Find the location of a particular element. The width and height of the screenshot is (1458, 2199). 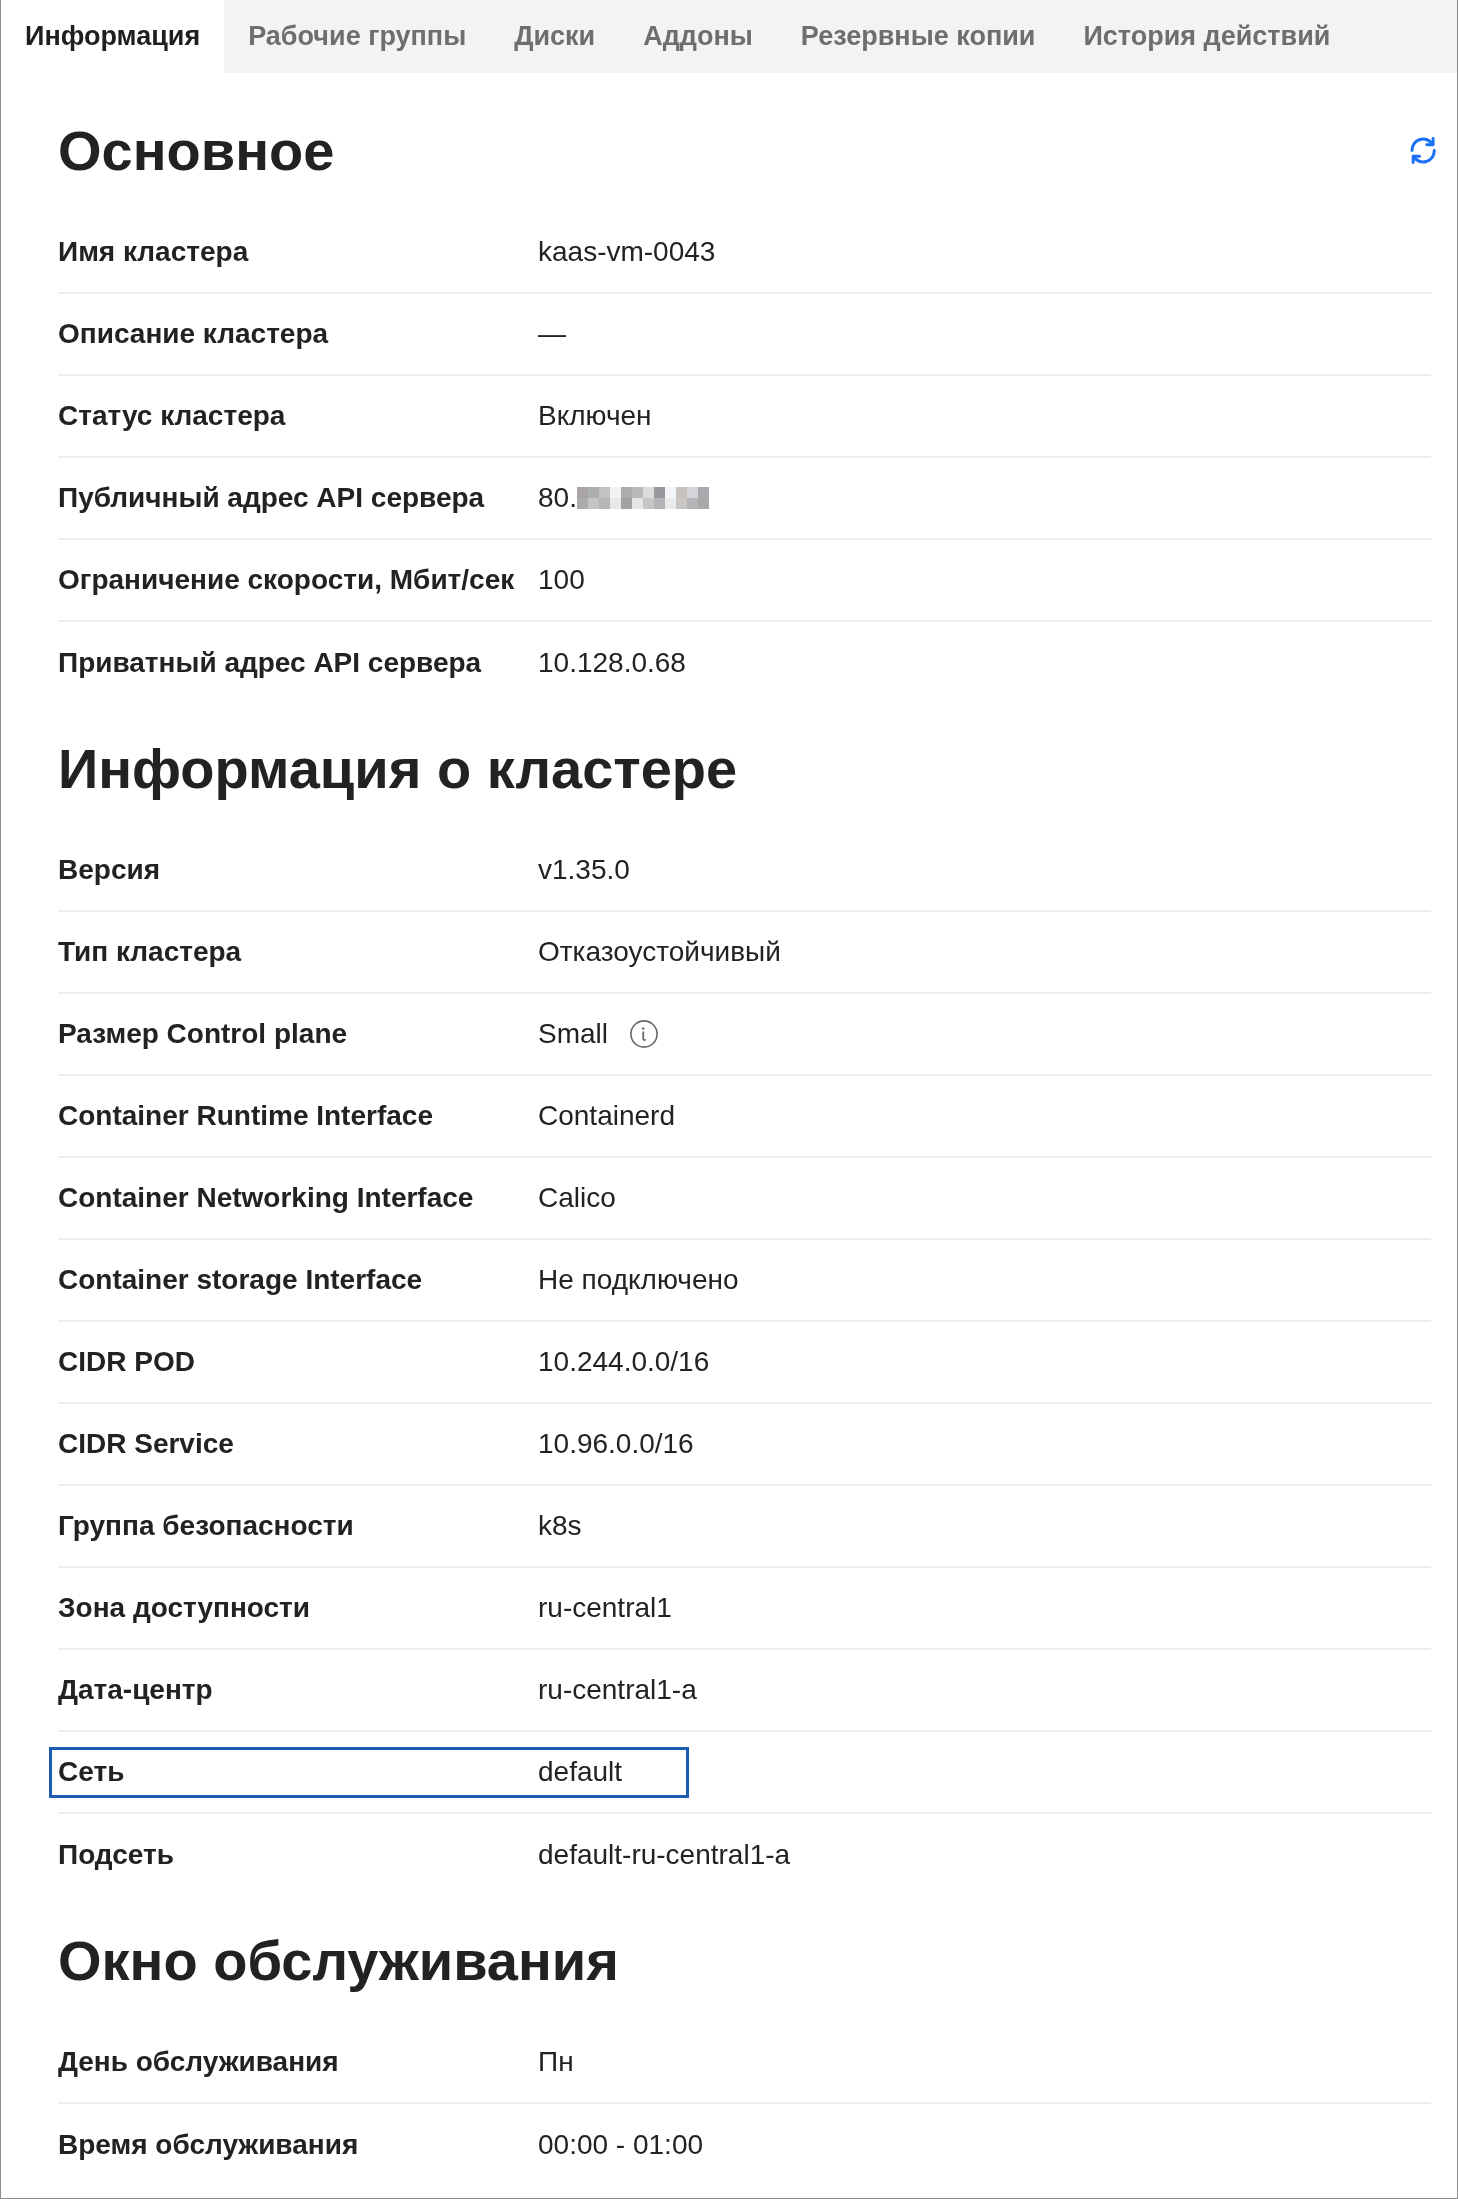

info-icon is located at coordinates (644, 1034).